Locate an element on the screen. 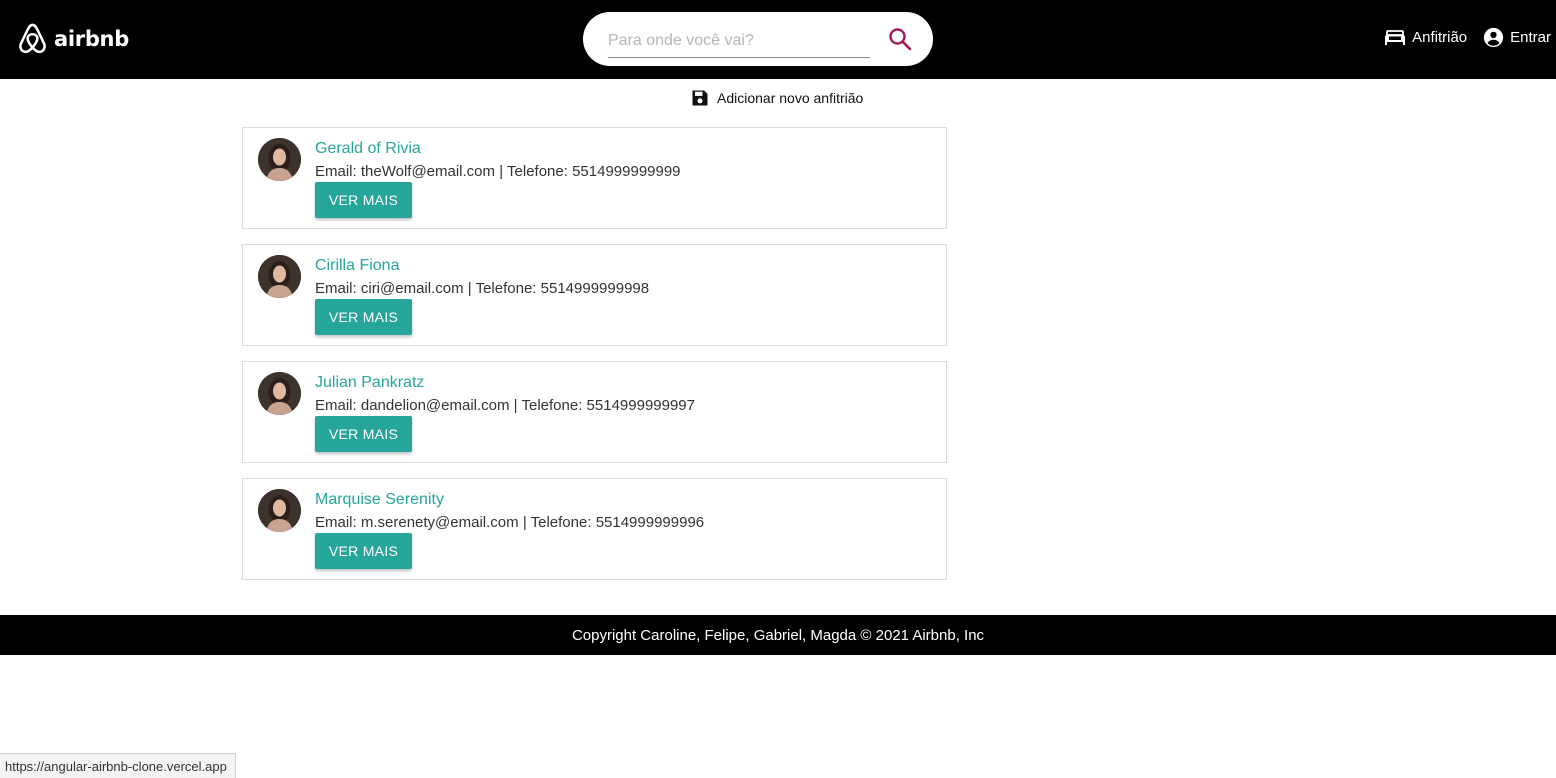 The width and height of the screenshot is (1556, 778). logo-text: airbnb is located at coordinates (91, 38).